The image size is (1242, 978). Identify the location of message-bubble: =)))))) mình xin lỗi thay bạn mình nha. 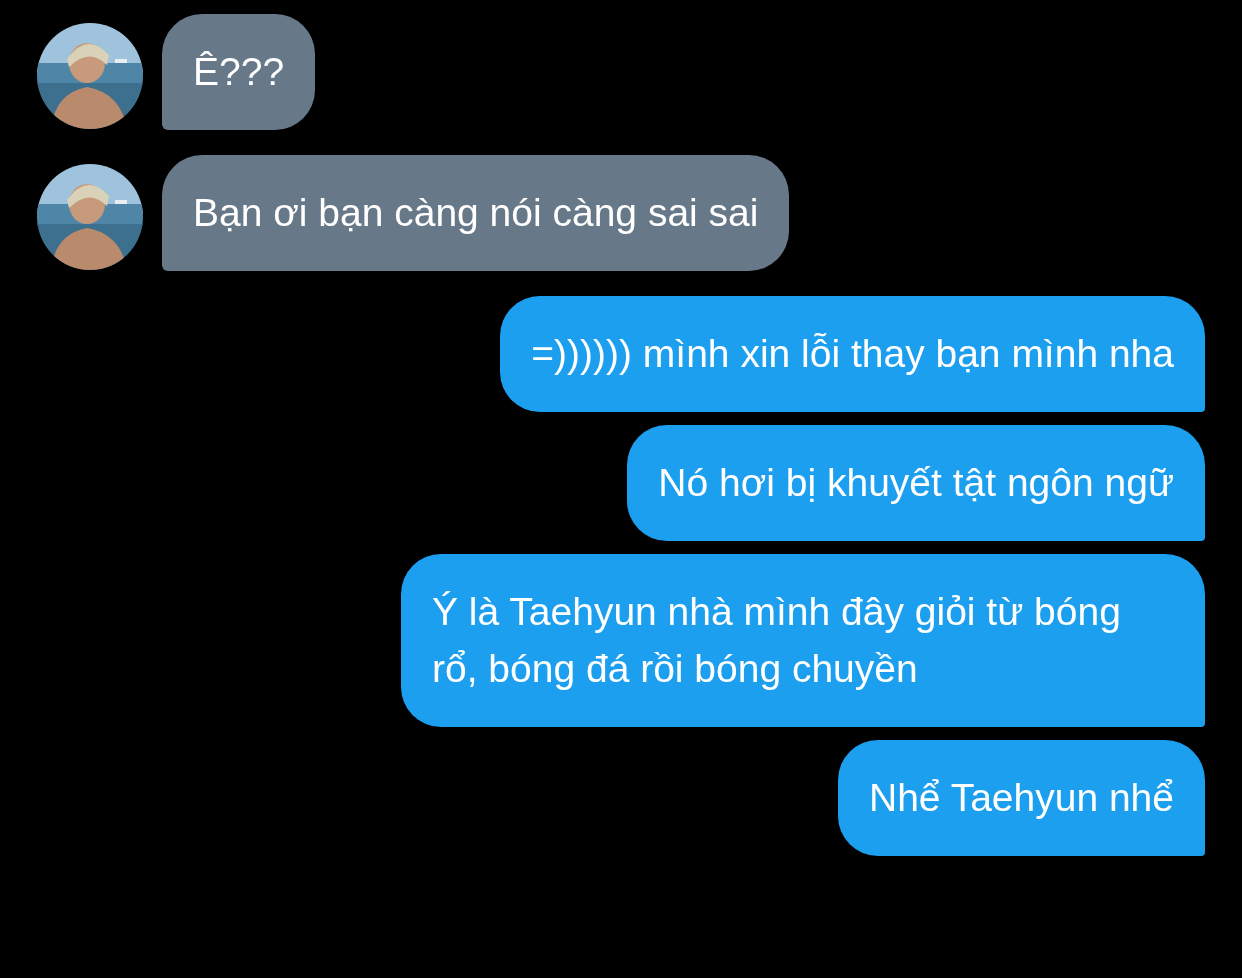
(852, 354).